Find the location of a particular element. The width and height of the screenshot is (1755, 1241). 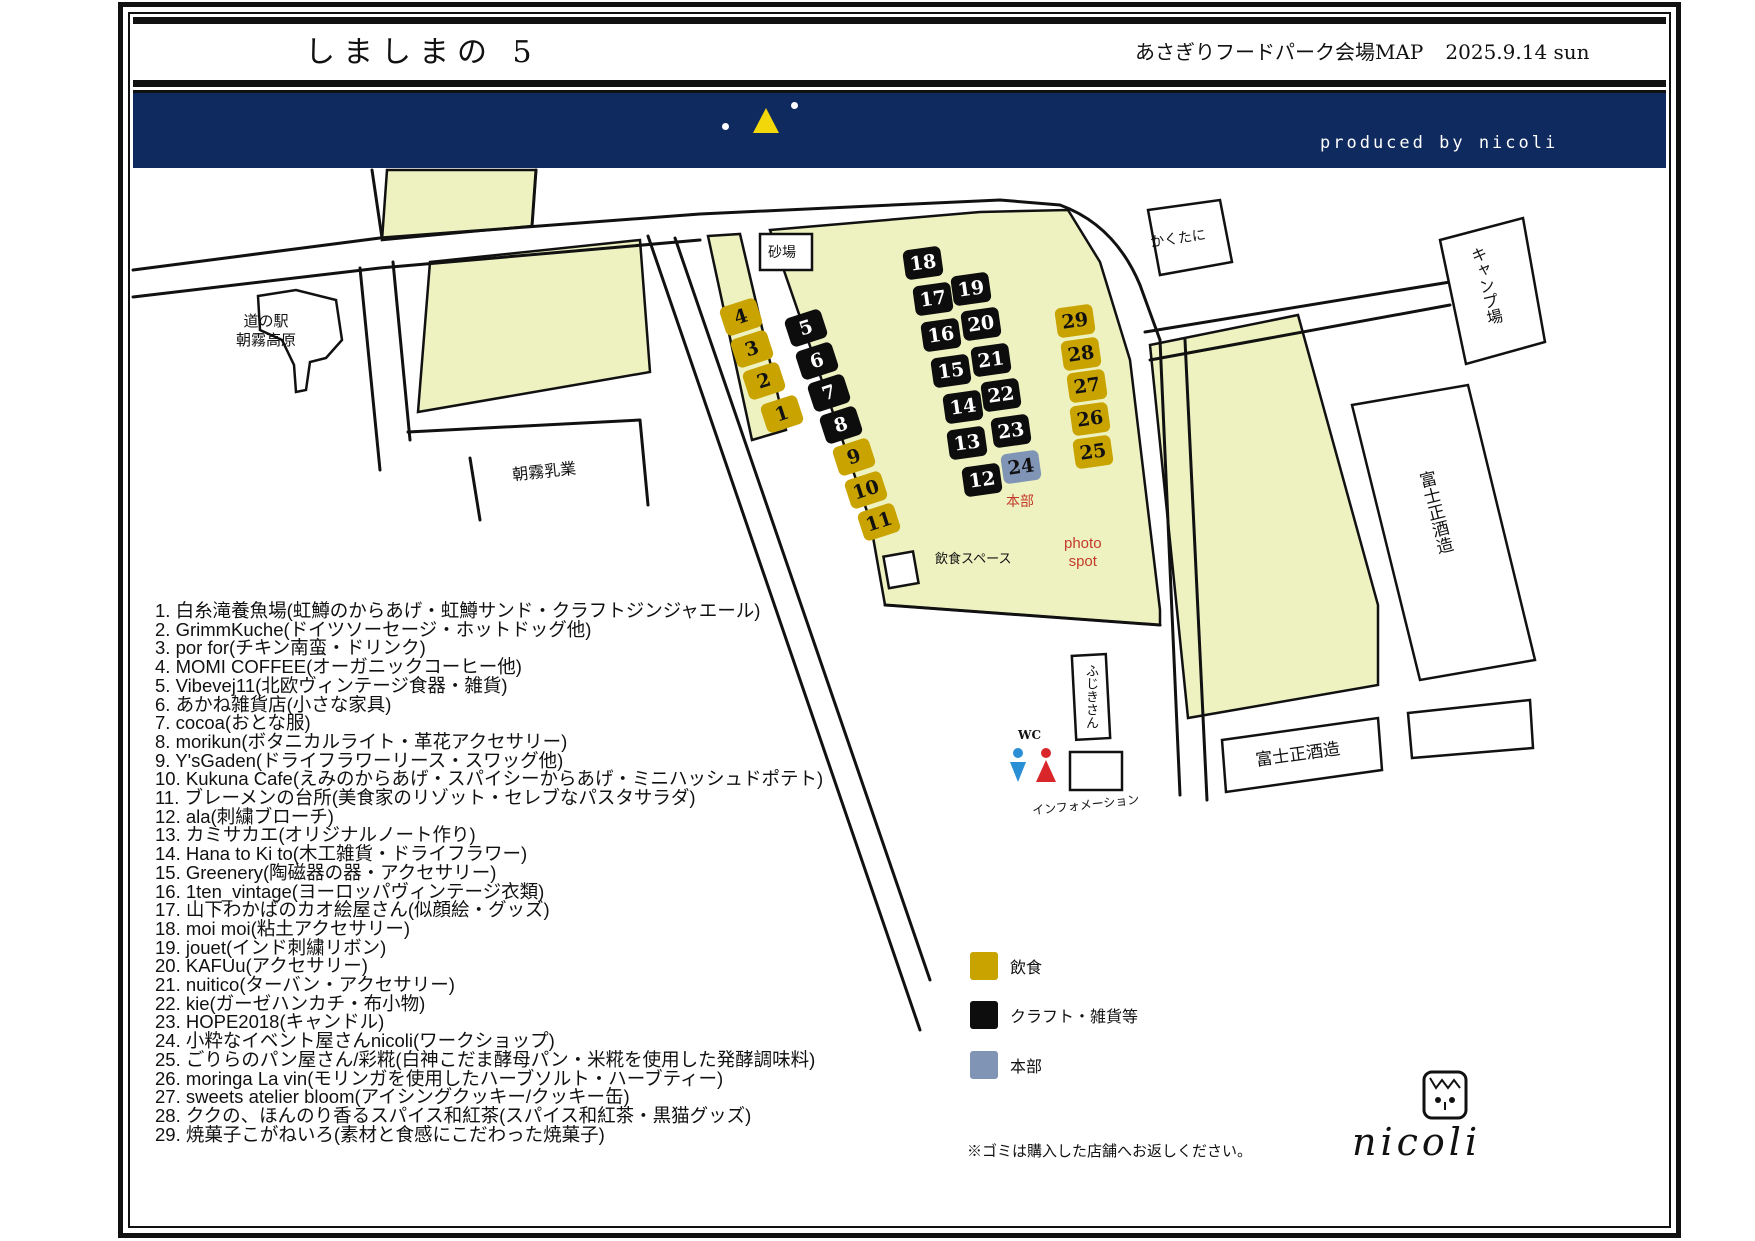

vendor-item: 4. MOMI COFFEE(オーガニックコーヒー他) is located at coordinates (338, 667).